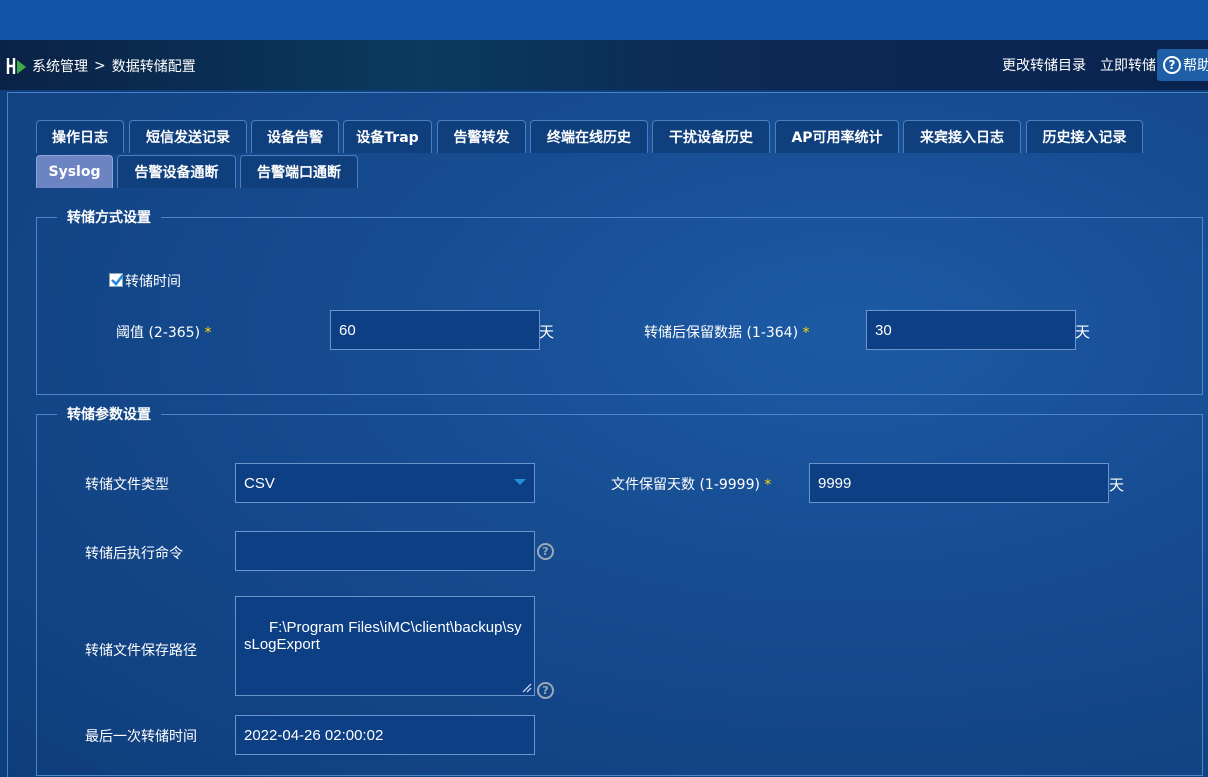 The image size is (1208, 777). I want to click on breadcrumb-bar: 系统管理 > 数据转储配置 更改转储目录 立即转储, so click(604, 65).